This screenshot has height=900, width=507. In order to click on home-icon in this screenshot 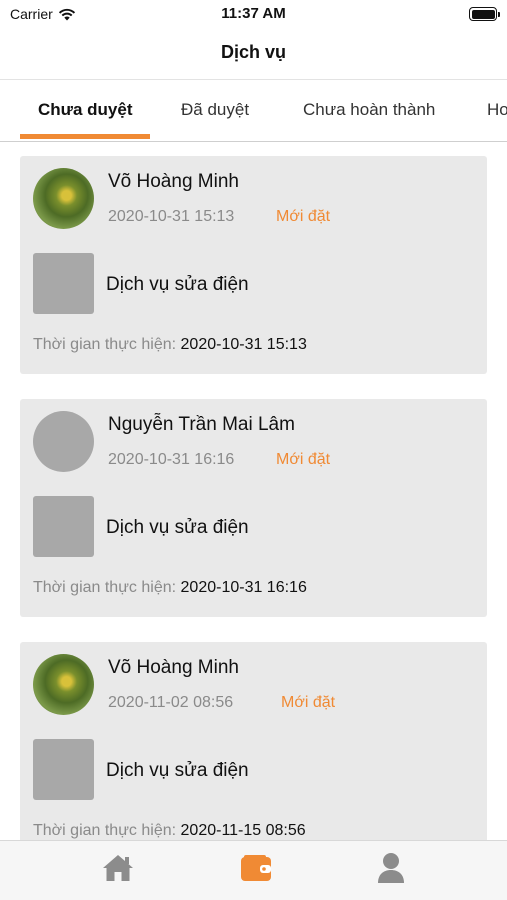, I will do `click(118, 868)`.